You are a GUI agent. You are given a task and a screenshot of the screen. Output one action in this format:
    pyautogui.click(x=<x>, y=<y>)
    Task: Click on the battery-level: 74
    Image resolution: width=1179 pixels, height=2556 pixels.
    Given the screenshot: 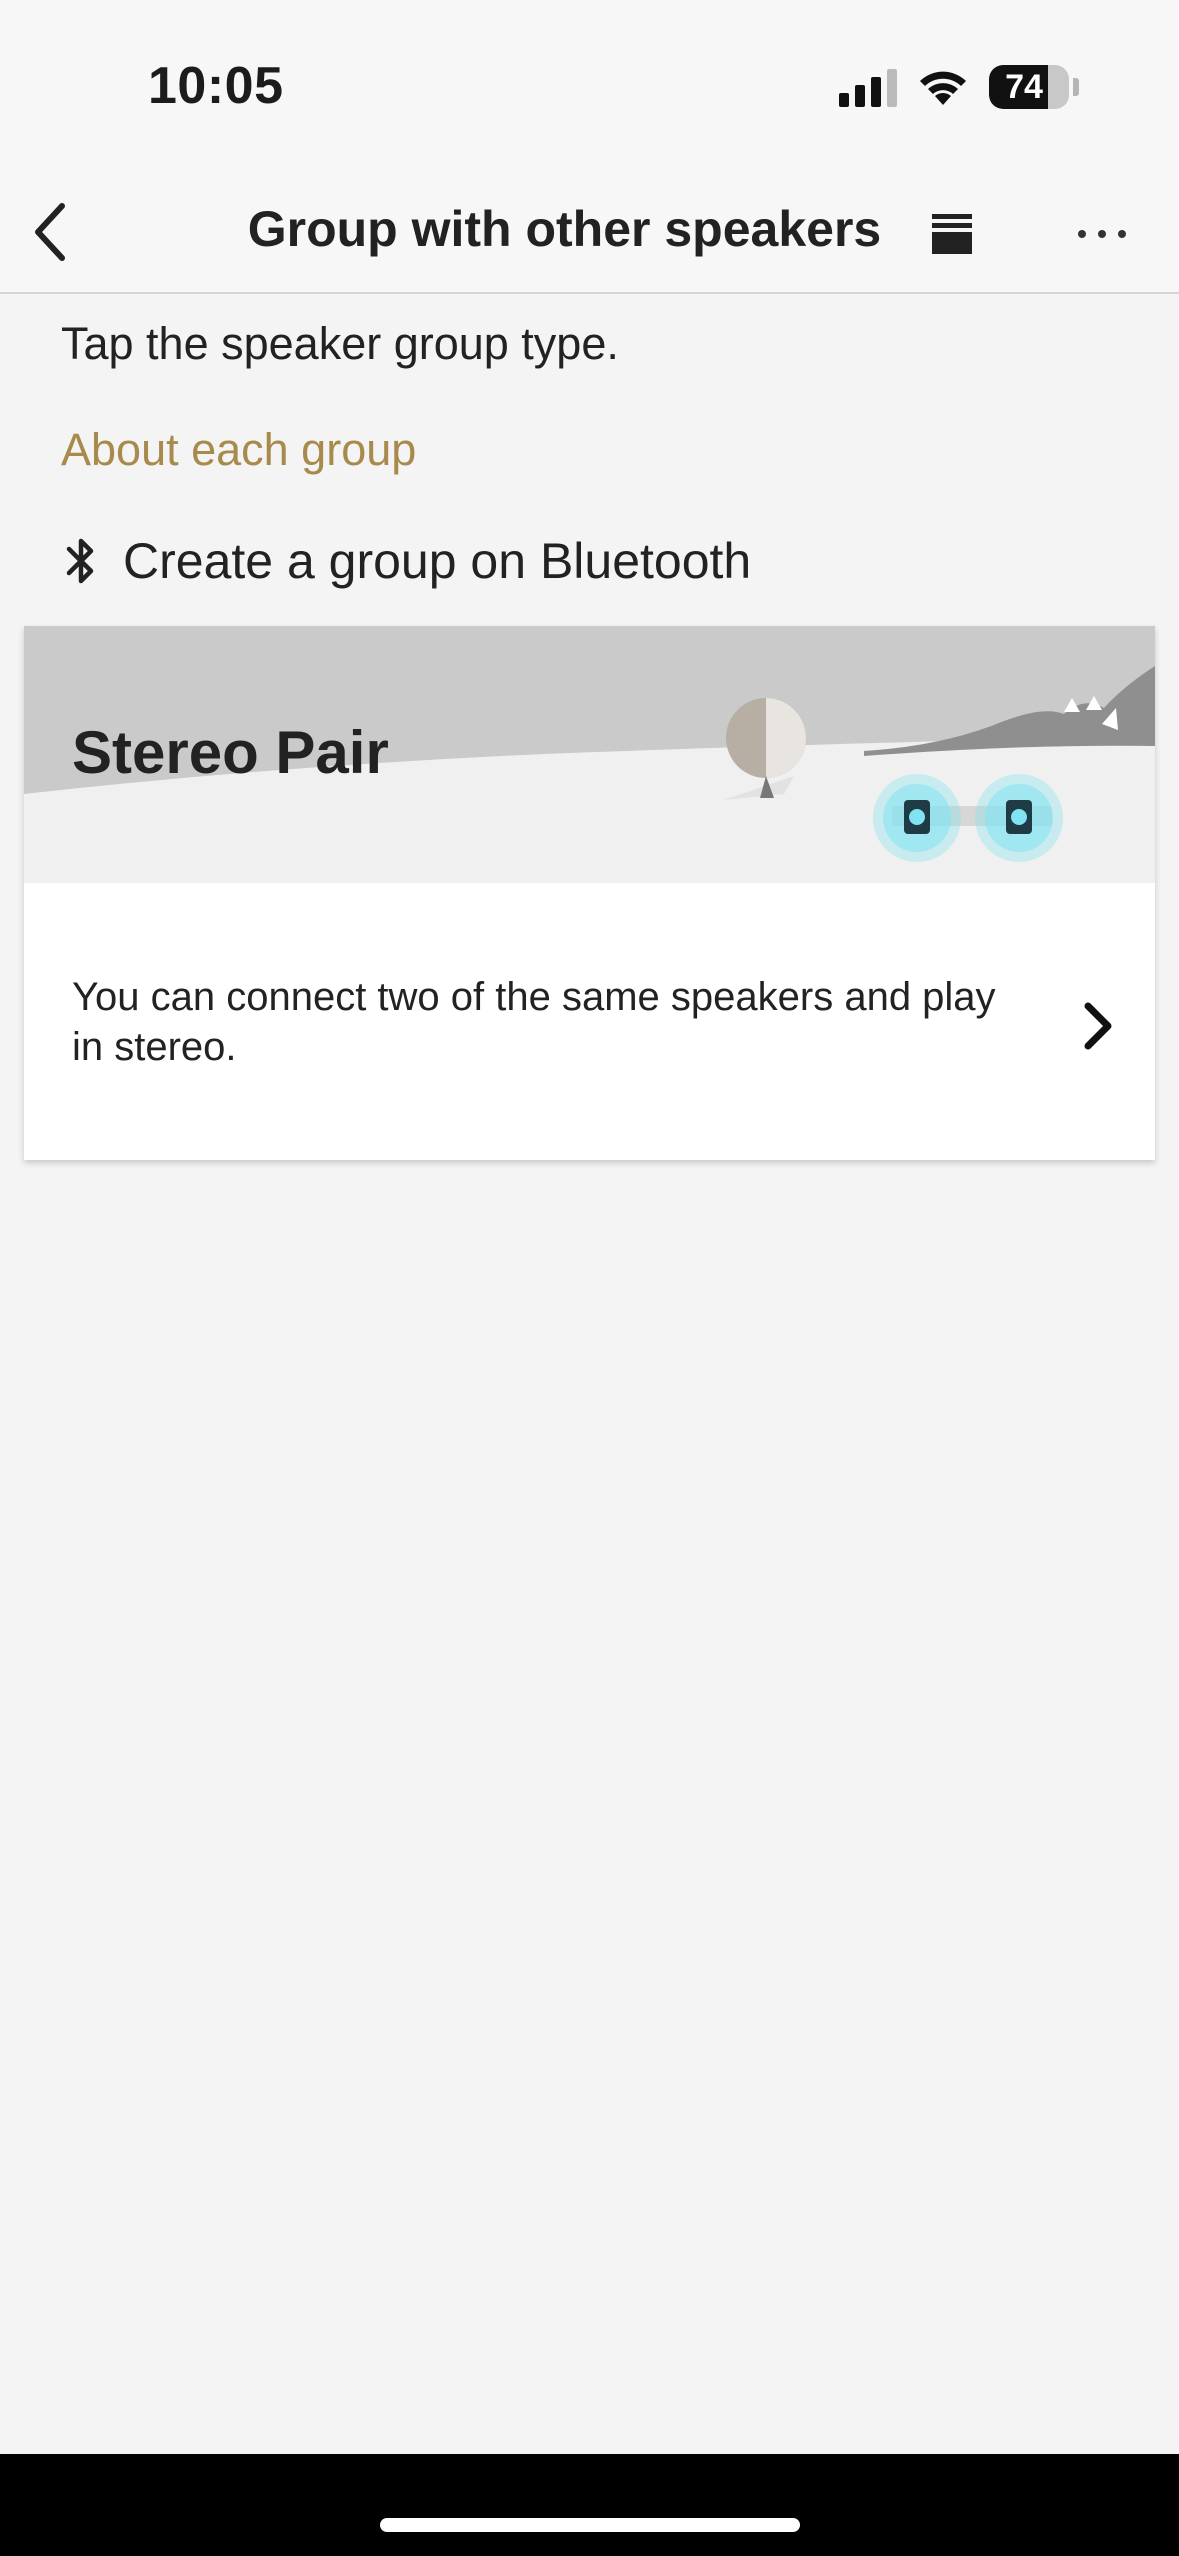 What is the action you would take?
    pyautogui.click(x=1024, y=87)
    